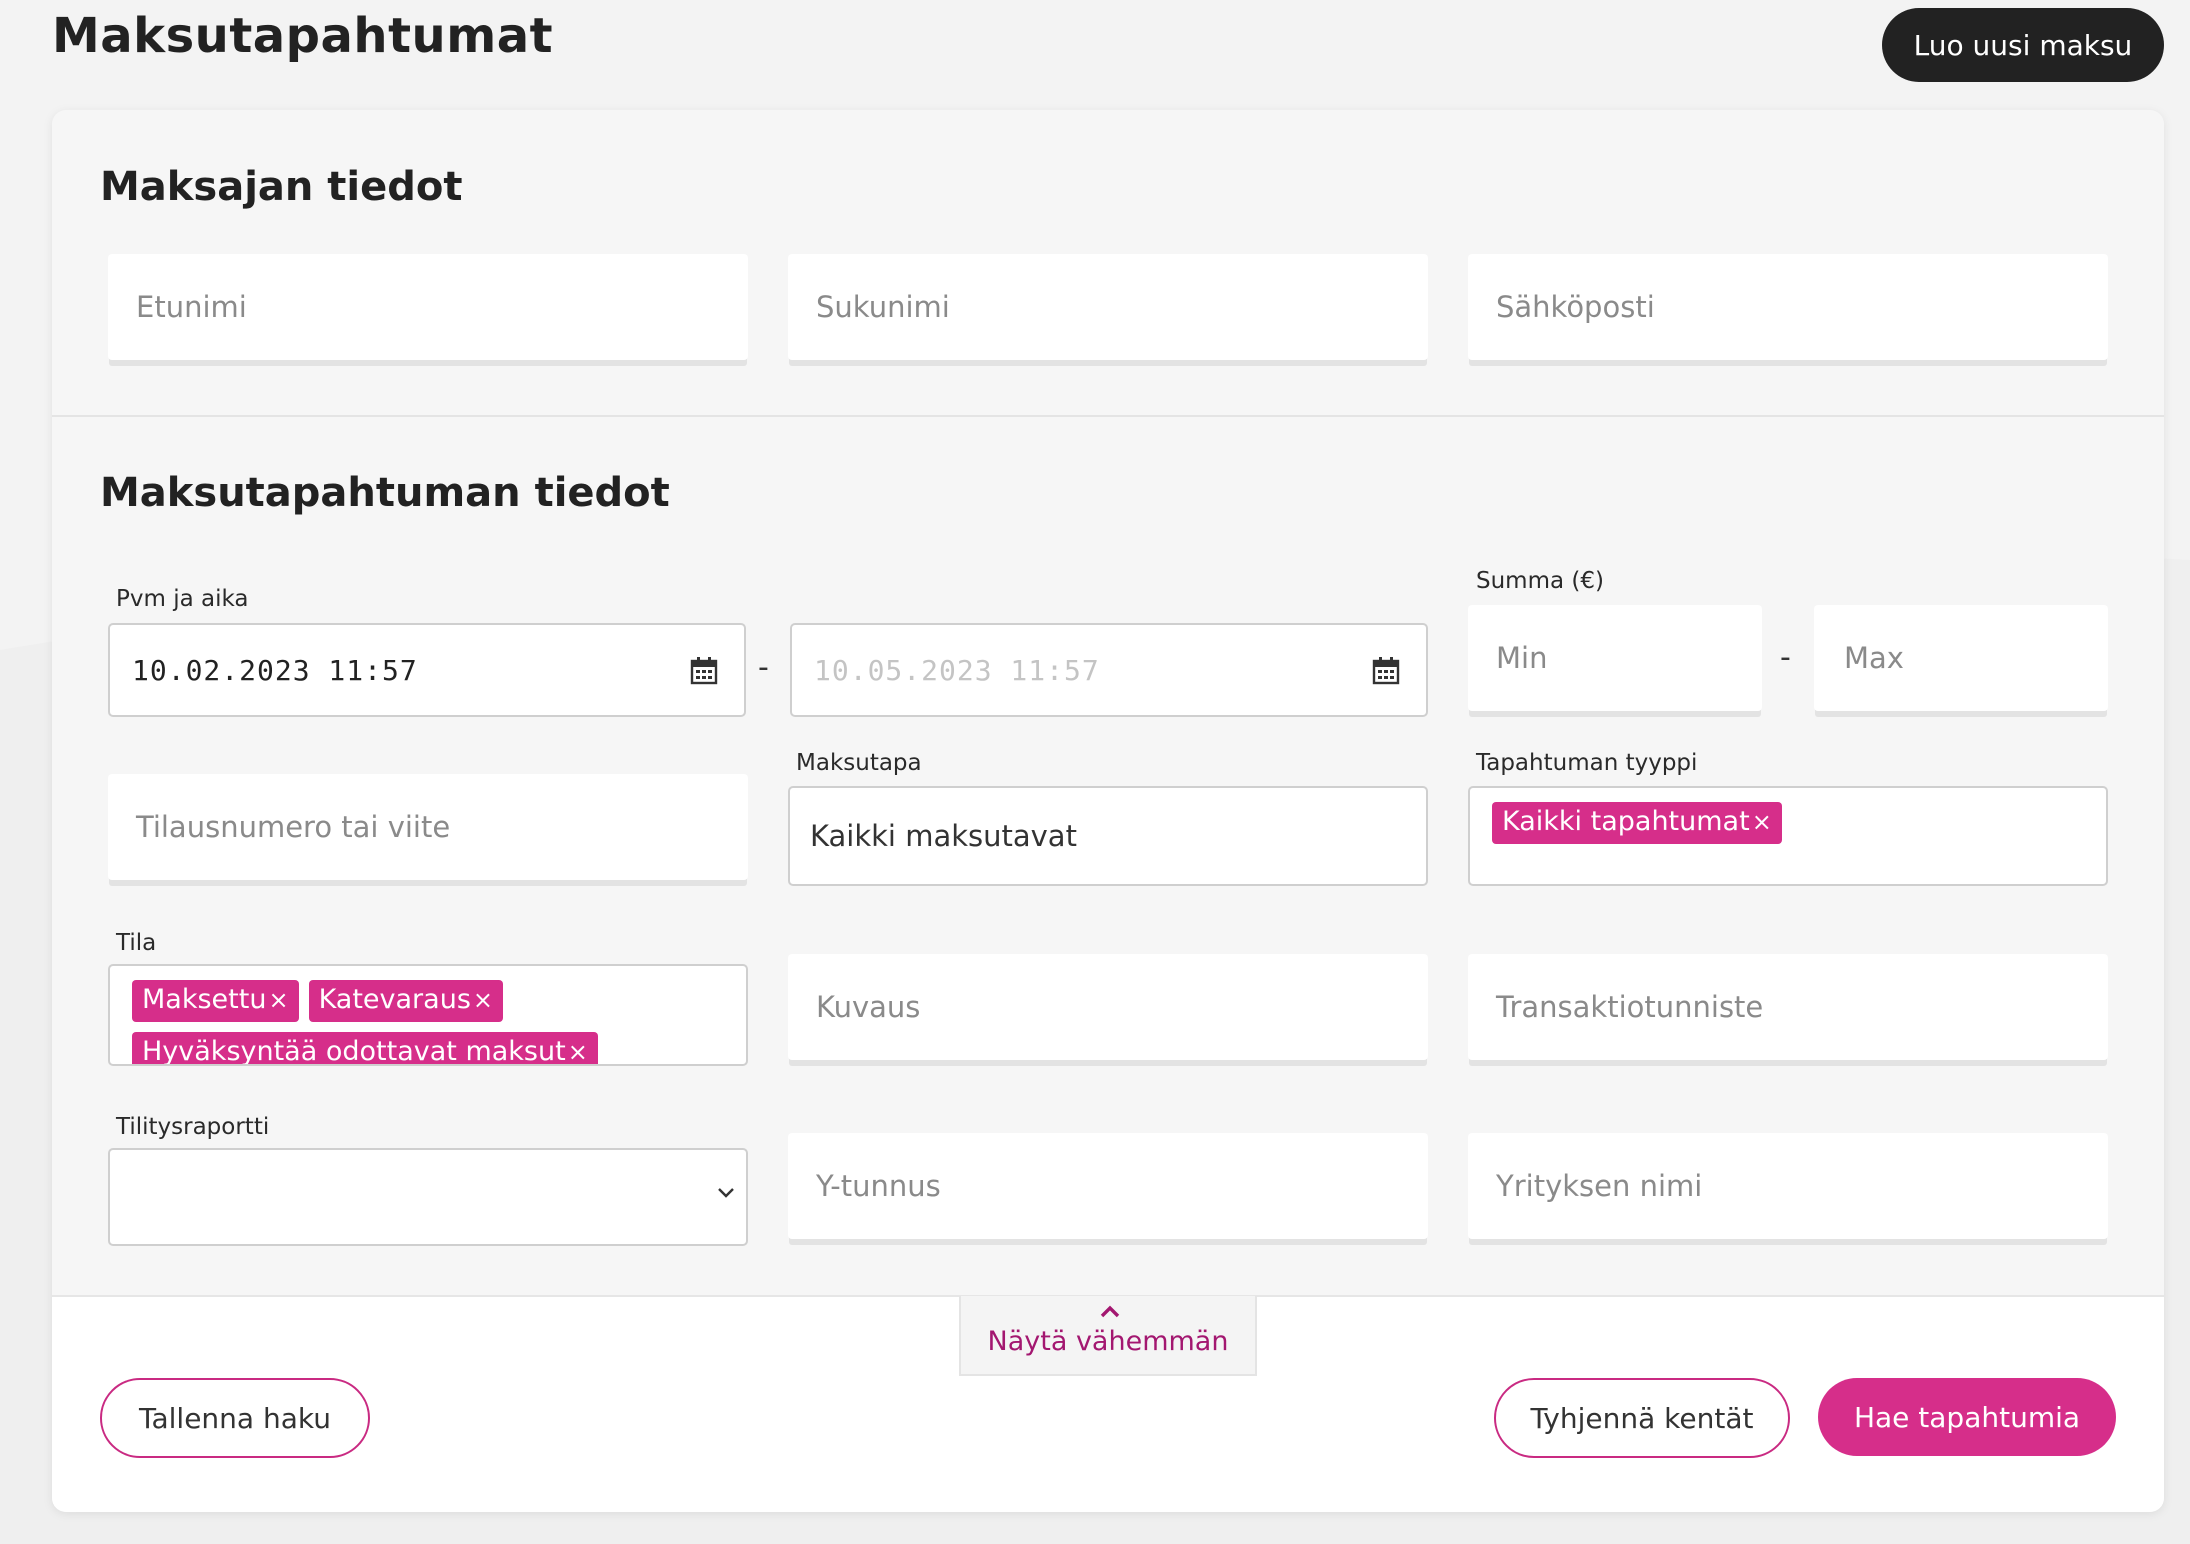 This screenshot has height=1544, width=2190. I want to click on amount-min-input: Min, so click(1615, 658).